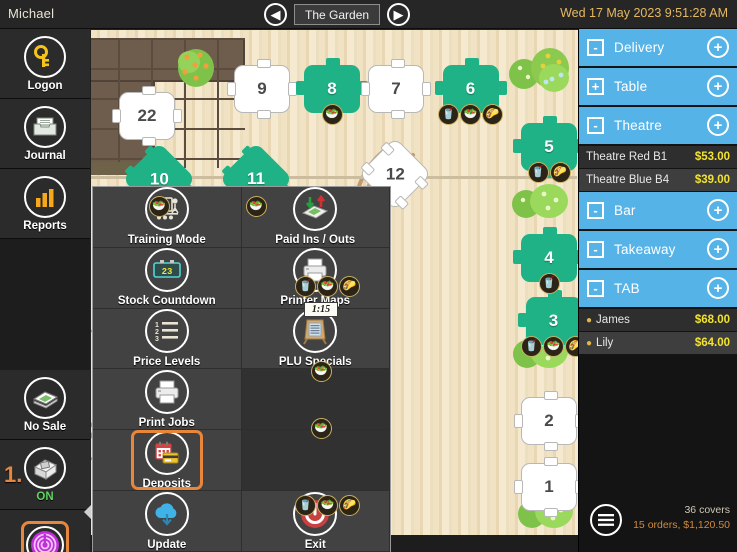  What do you see at coordinates (658, 86) in the screenshot?
I see `order-group-table: + Table +` at bounding box center [658, 86].